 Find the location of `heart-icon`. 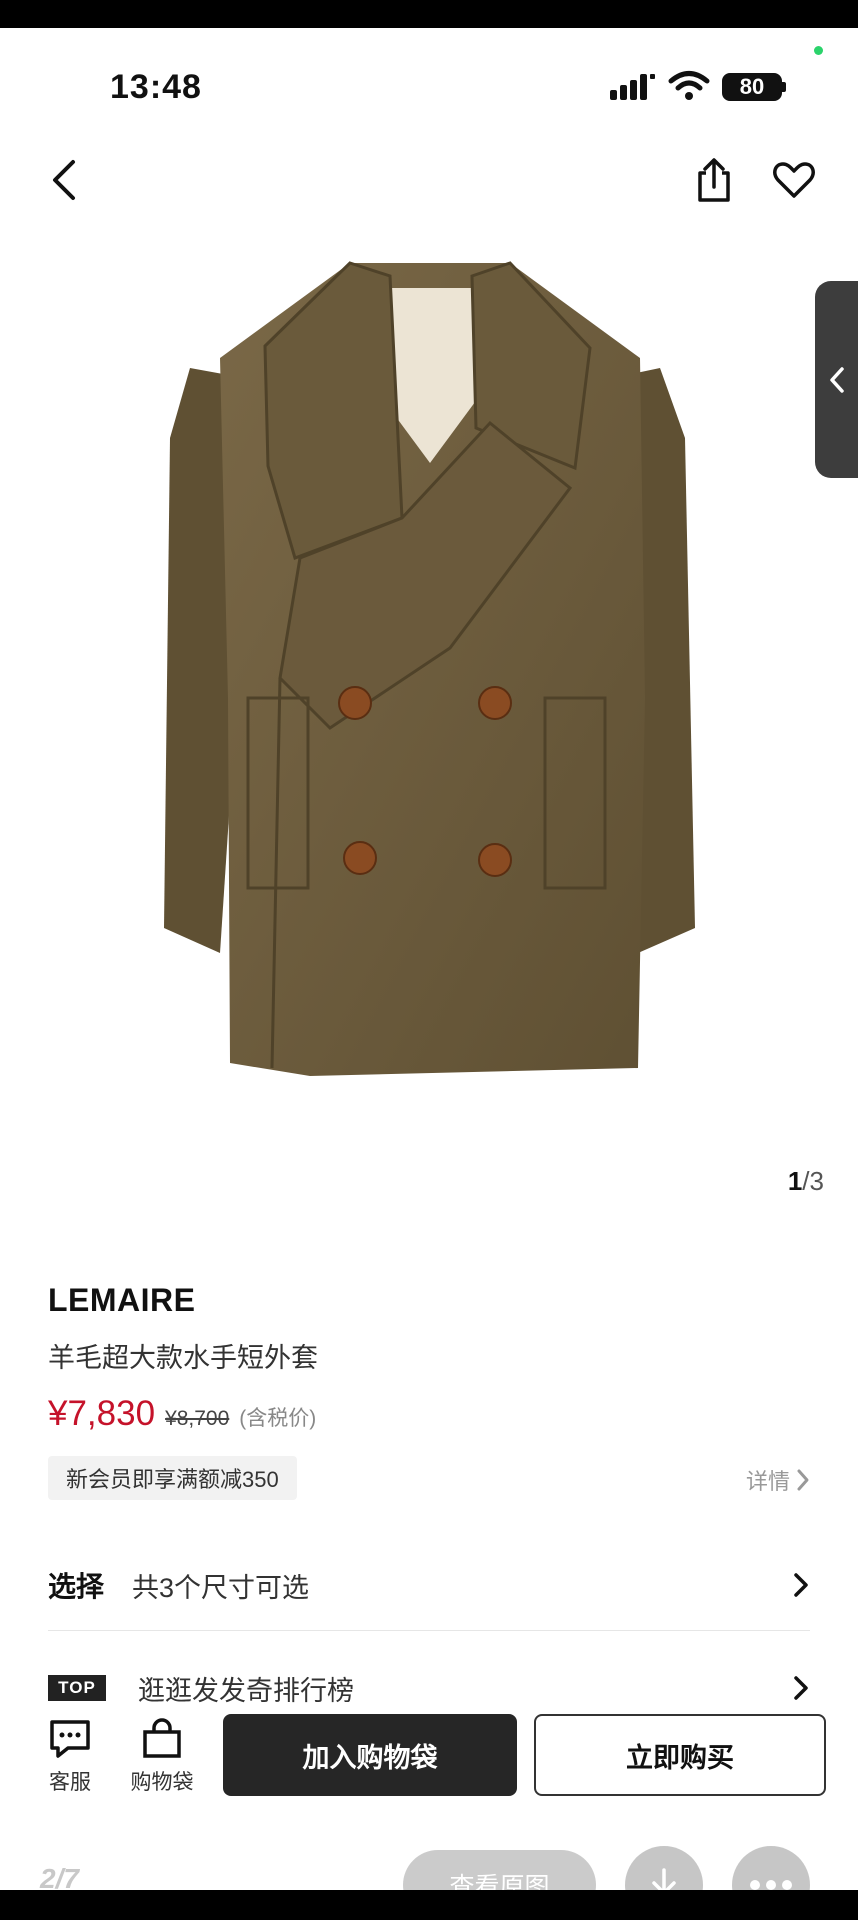

heart-icon is located at coordinates (794, 180).